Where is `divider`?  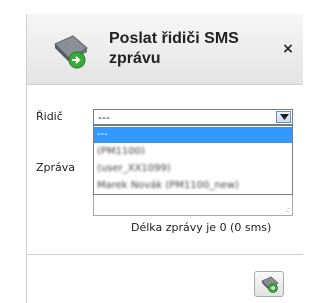 divider is located at coordinates (165, 254).